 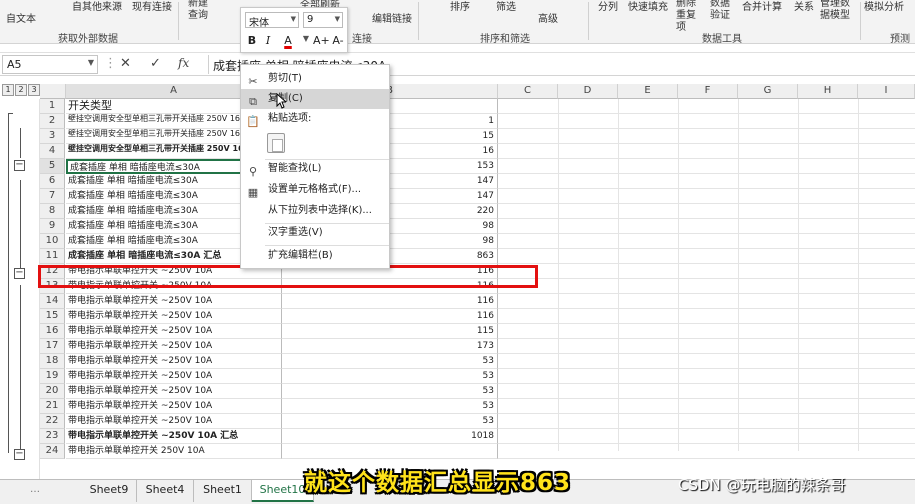 I want to click on row-header: 6, so click(x=52, y=181).